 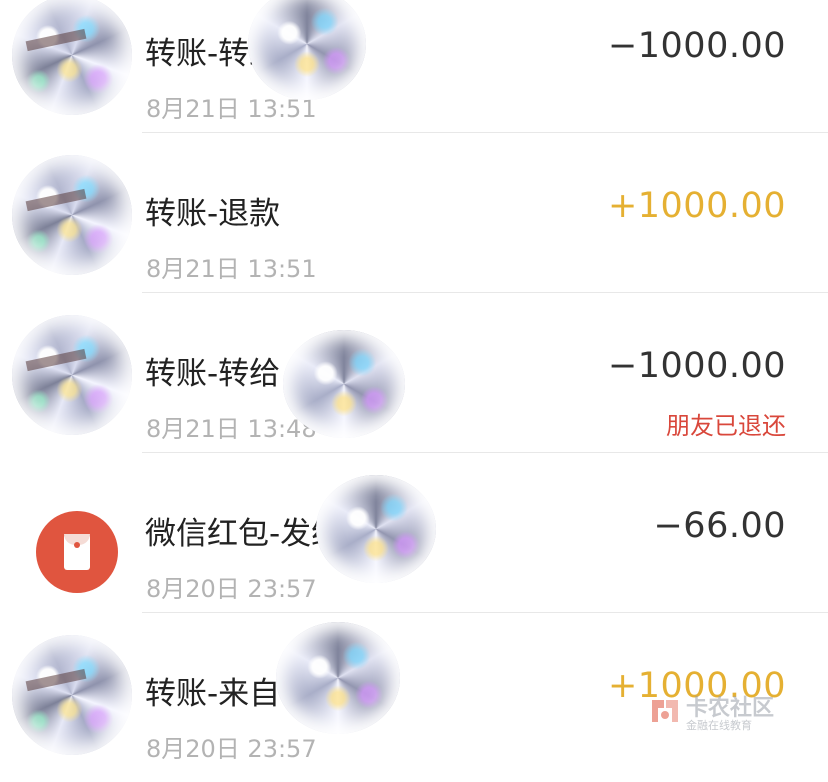 What do you see at coordinates (719, 526) in the screenshot?
I see `transaction-amount: −66.00` at bounding box center [719, 526].